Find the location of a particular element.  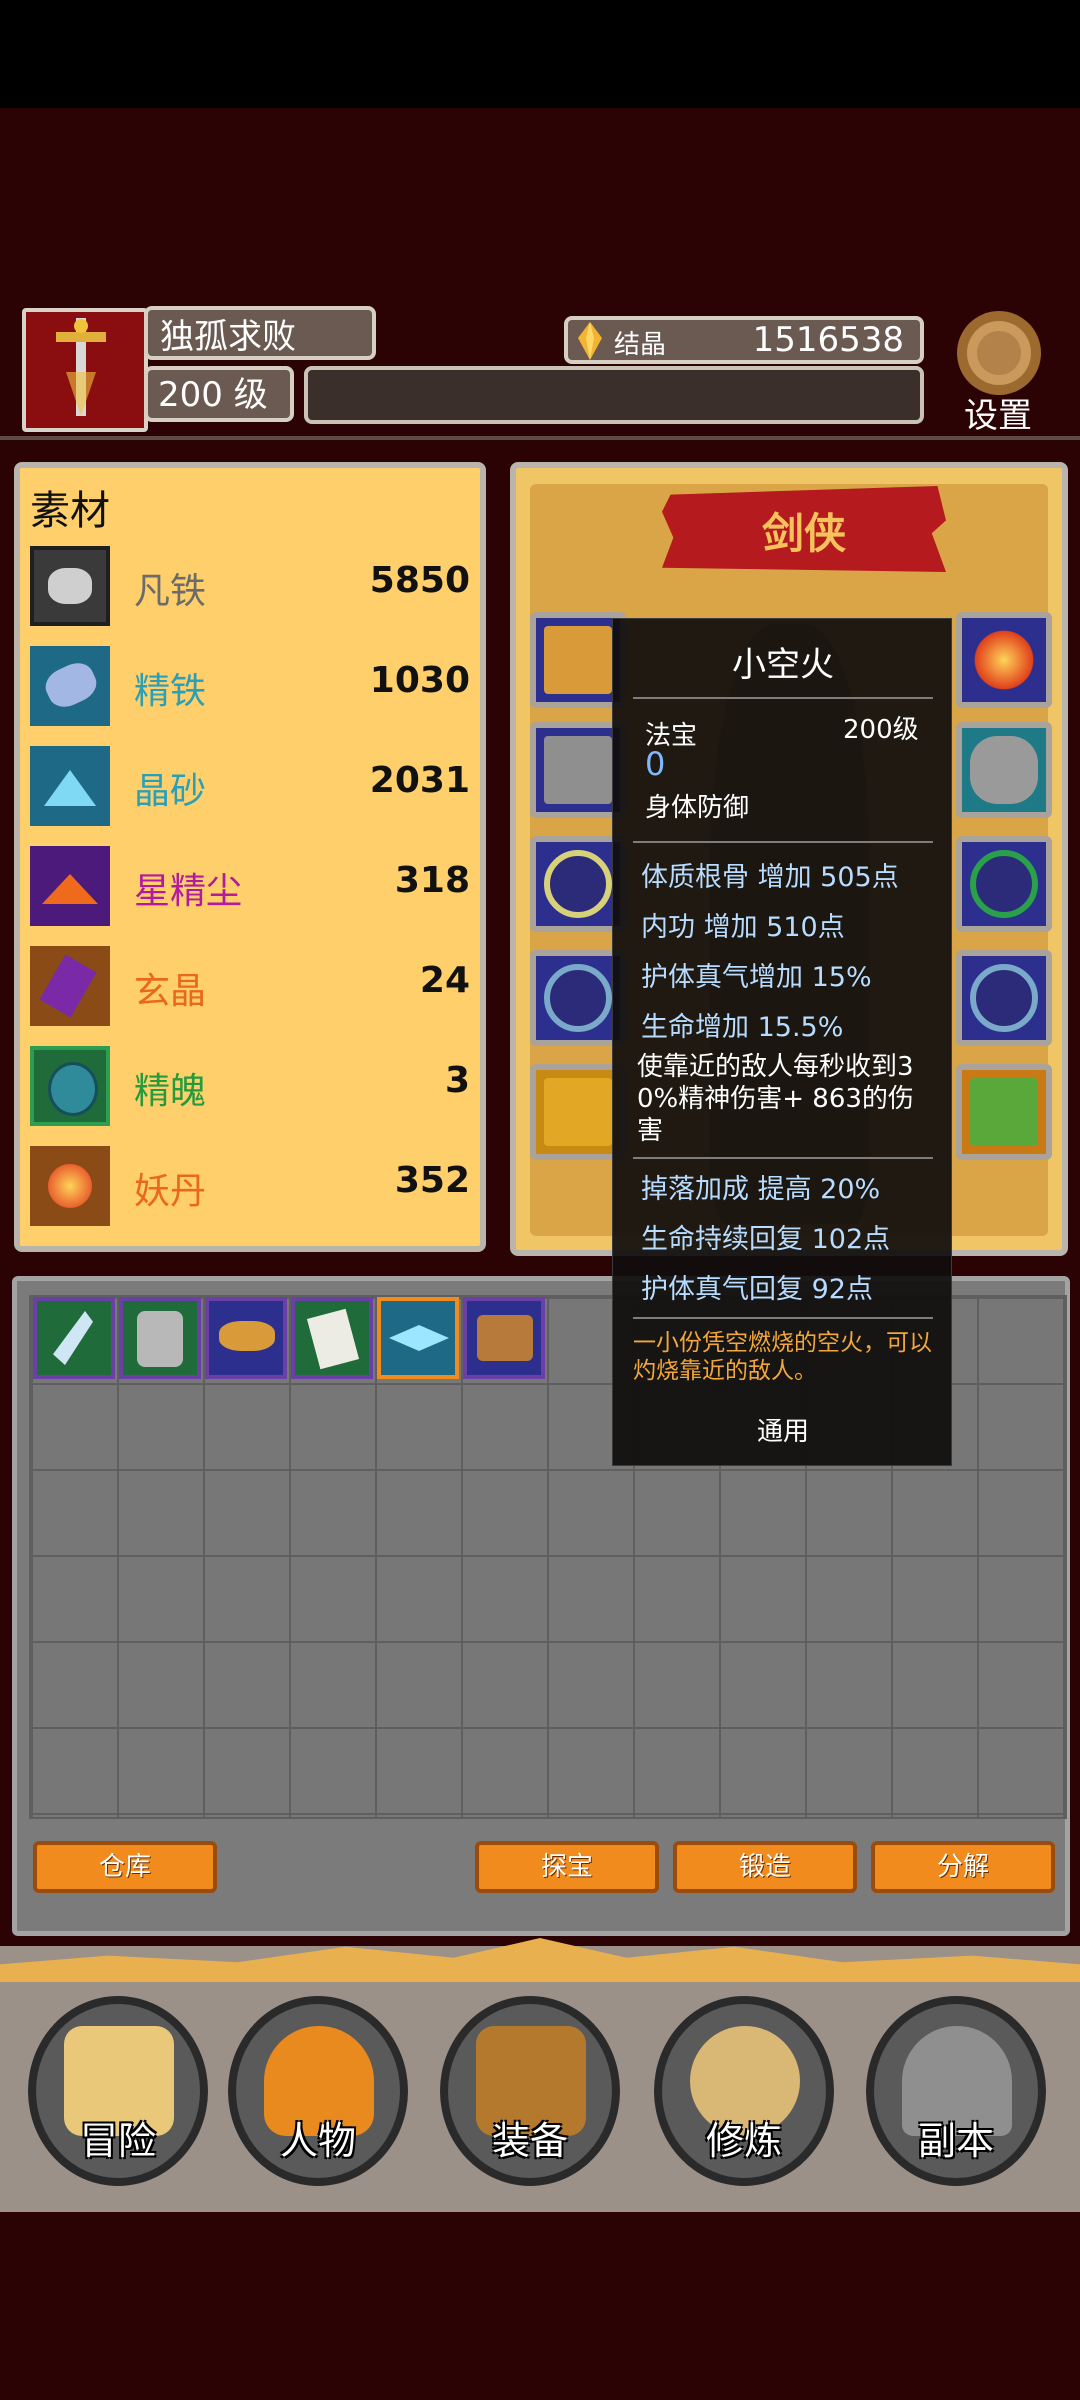

crystal-icon is located at coordinates (590, 341).